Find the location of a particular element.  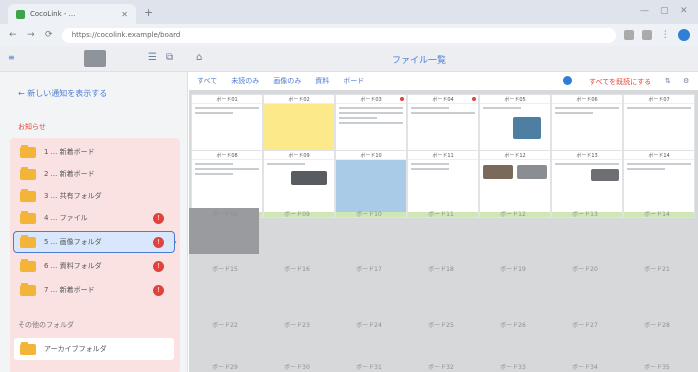

sidebar-item-3: 3 ... 共有フォルダ is located at coordinates (94, 196).